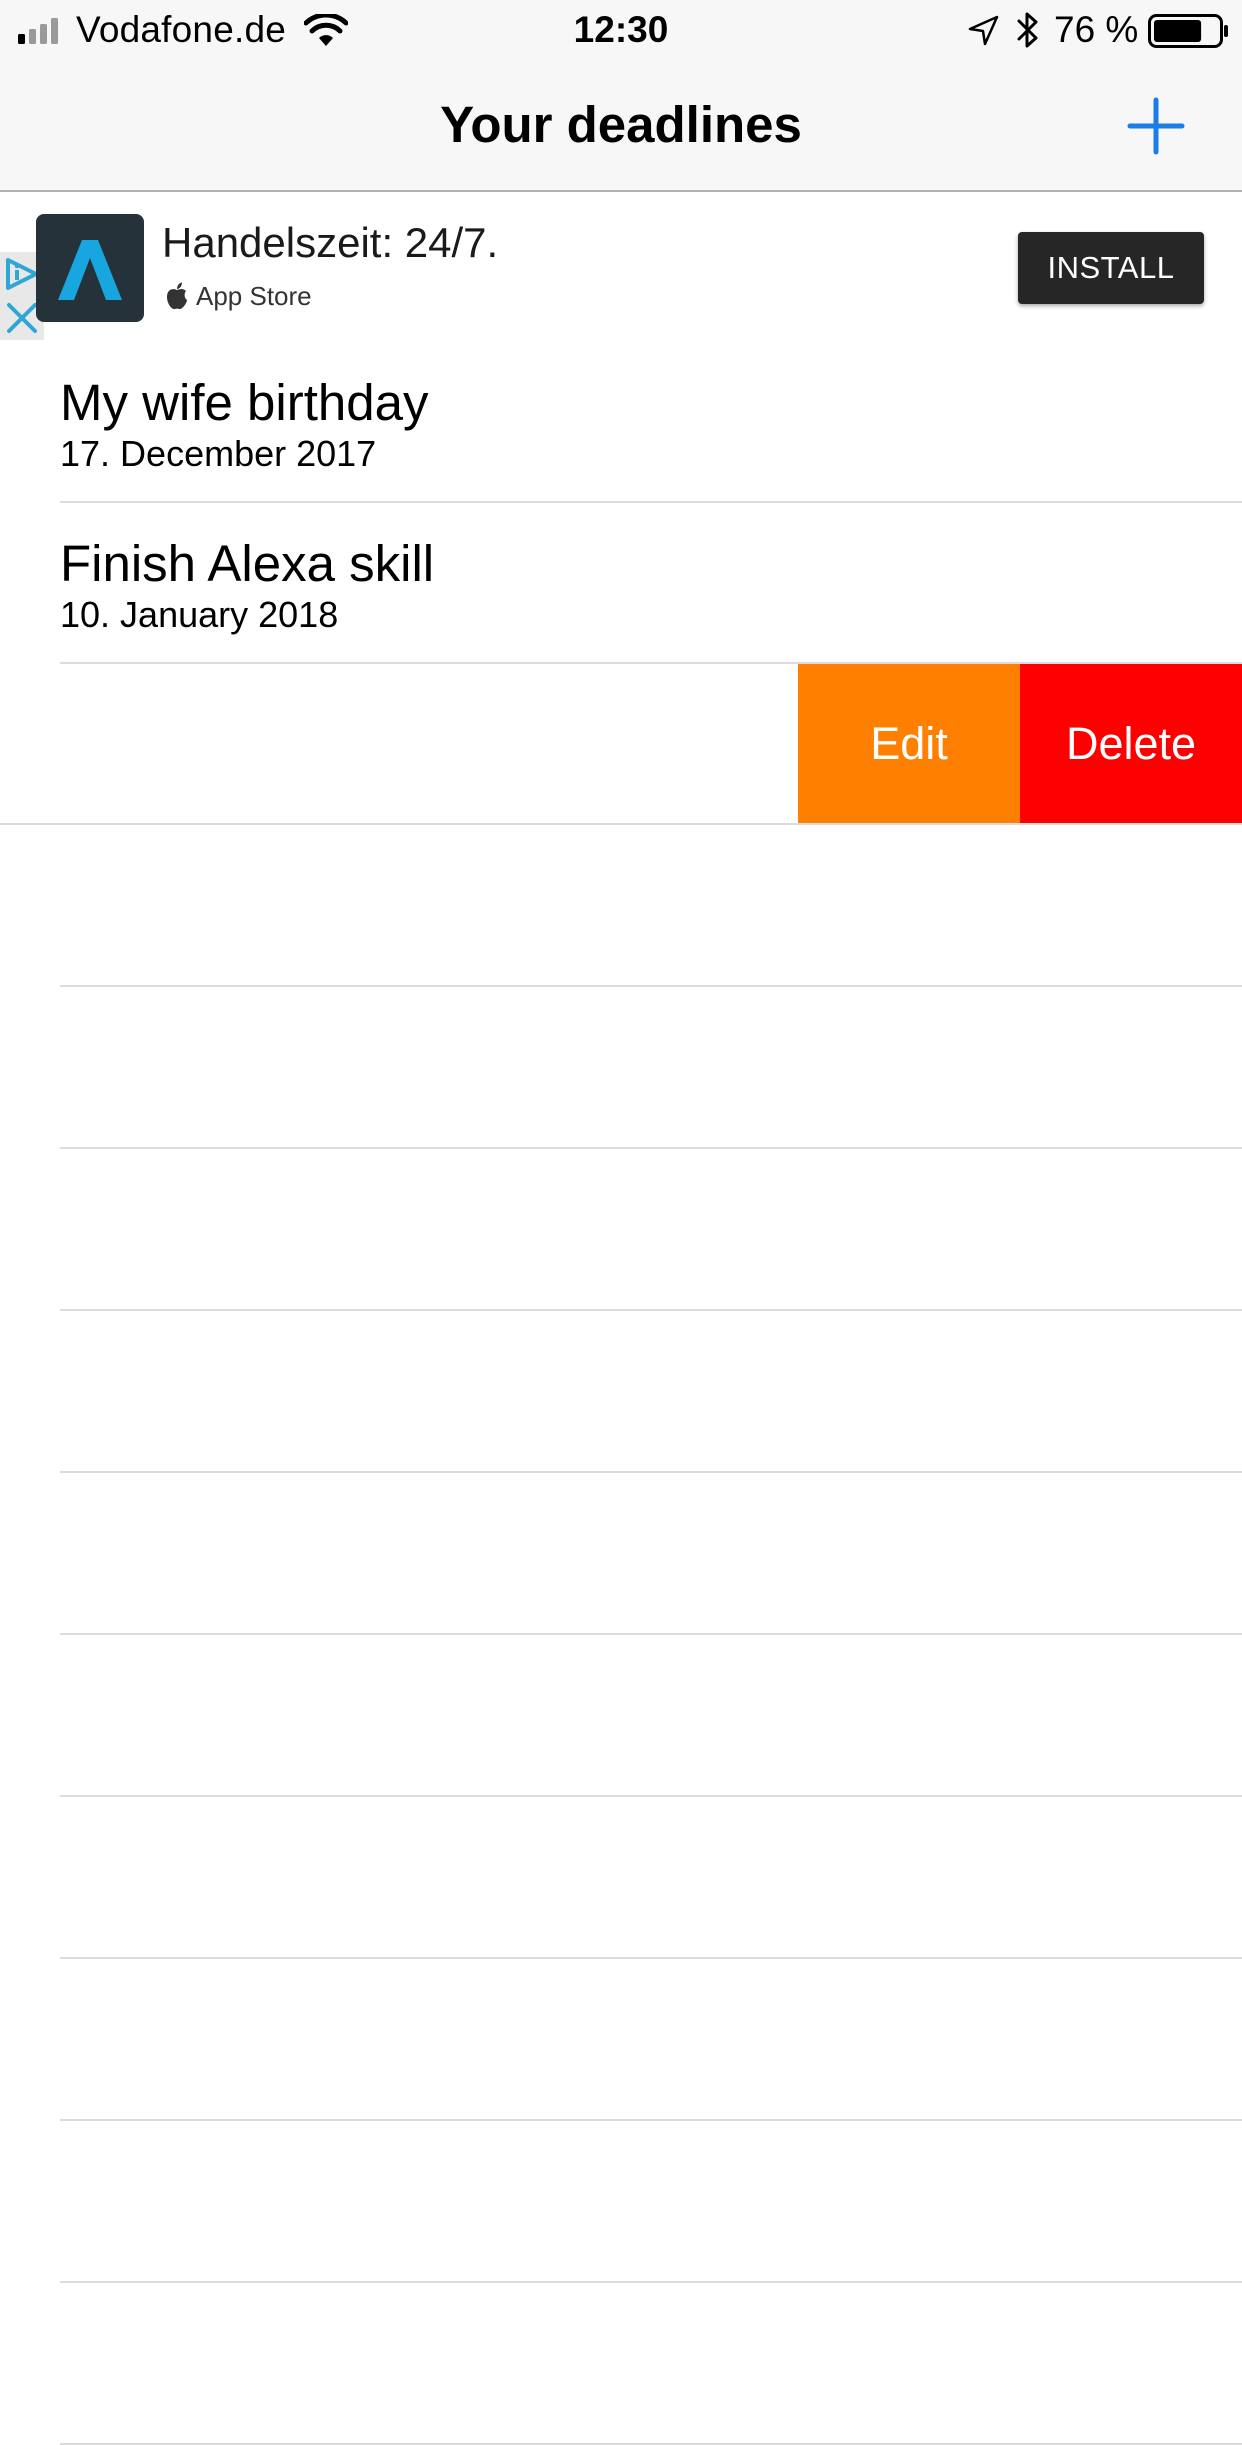 This screenshot has width=1242, height=2445. Describe the element at coordinates (1096, 29) in the screenshot. I see `battery-percentage: 76 %` at that location.